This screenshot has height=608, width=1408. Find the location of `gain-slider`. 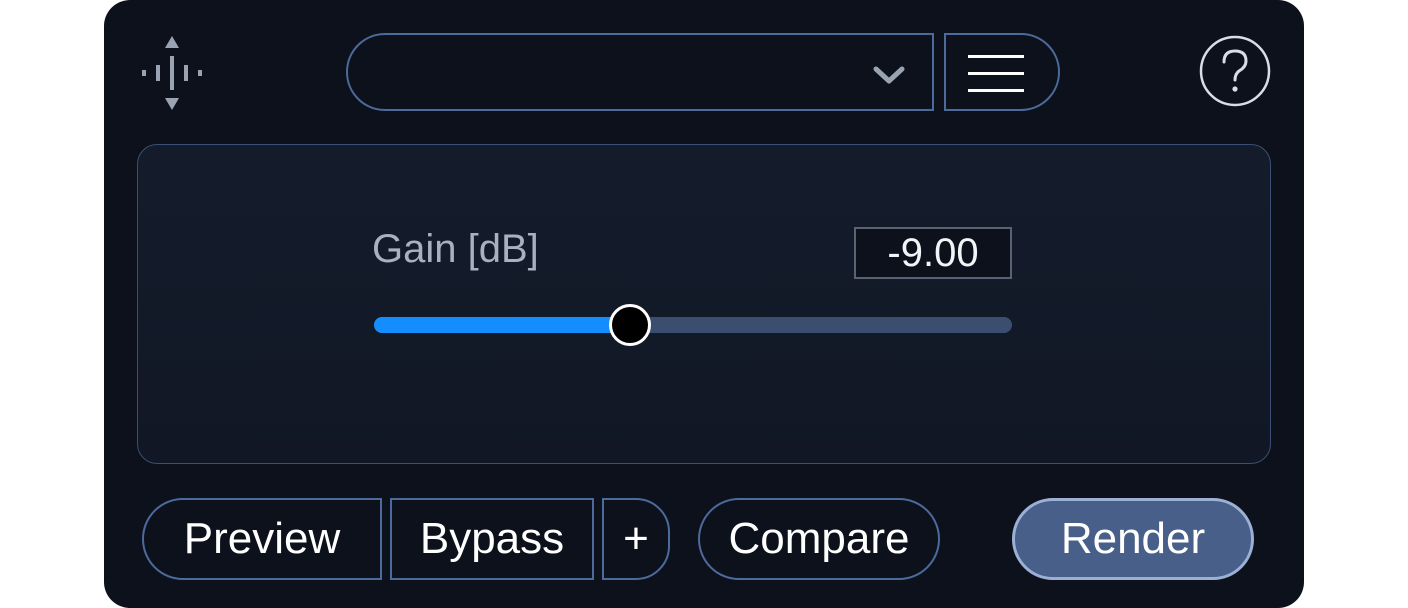

gain-slider is located at coordinates (693, 325).